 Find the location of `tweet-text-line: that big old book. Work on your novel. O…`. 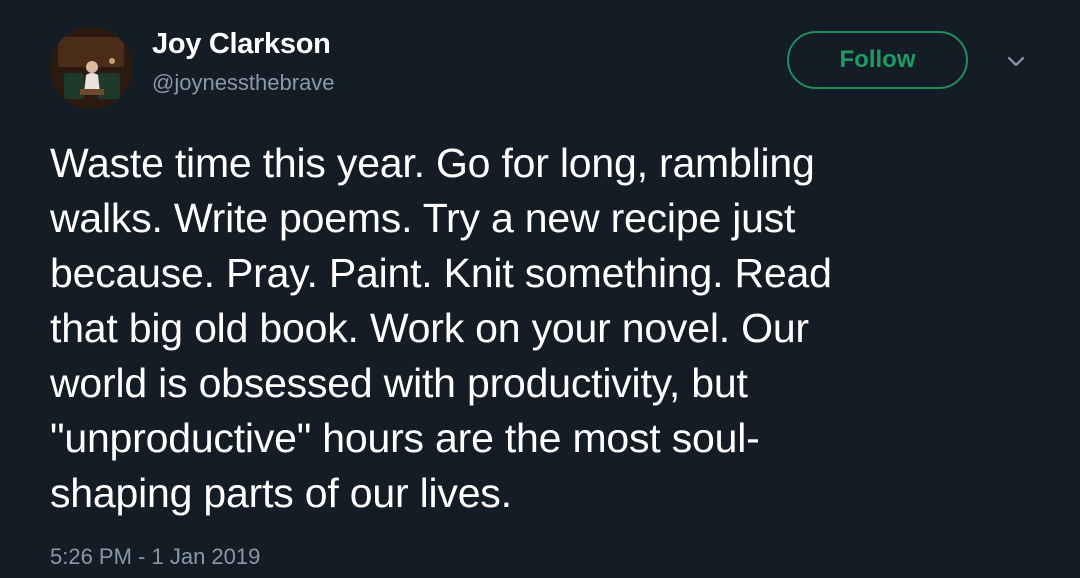

tweet-text-line: that big old book. Work on your novel. O… is located at coordinates (429, 328).